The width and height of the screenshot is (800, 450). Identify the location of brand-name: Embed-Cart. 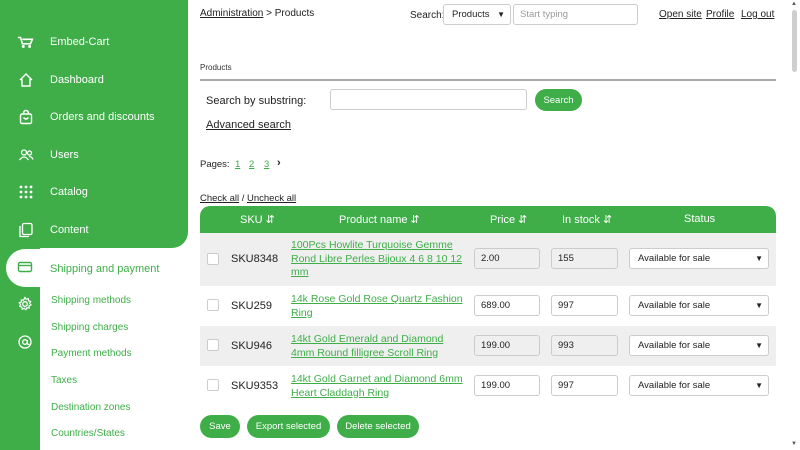
(80, 42).